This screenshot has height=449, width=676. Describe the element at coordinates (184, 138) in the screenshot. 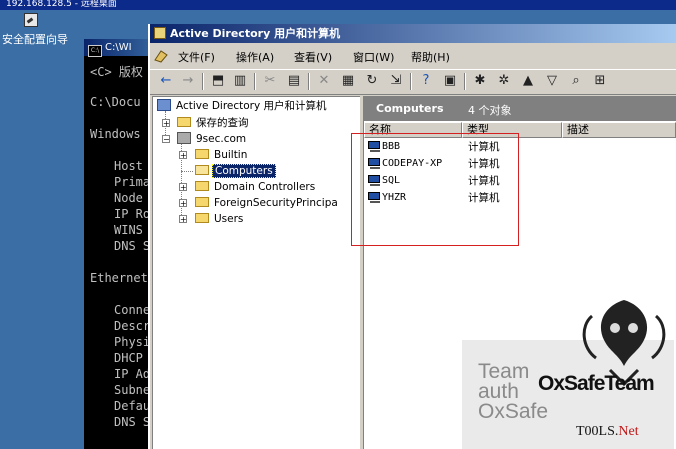

I see `domain-icon` at that location.